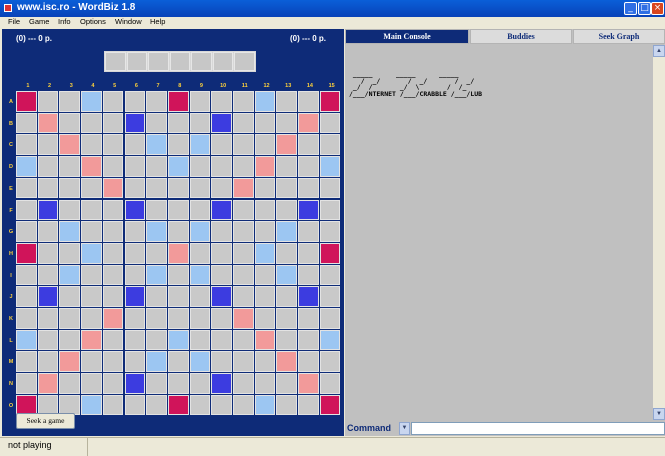 The height and width of the screenshot is (456, 665). What do you see at coordinates (538, 428) in the screenshot?
I see `command-input` at bounding box center [538, 428].